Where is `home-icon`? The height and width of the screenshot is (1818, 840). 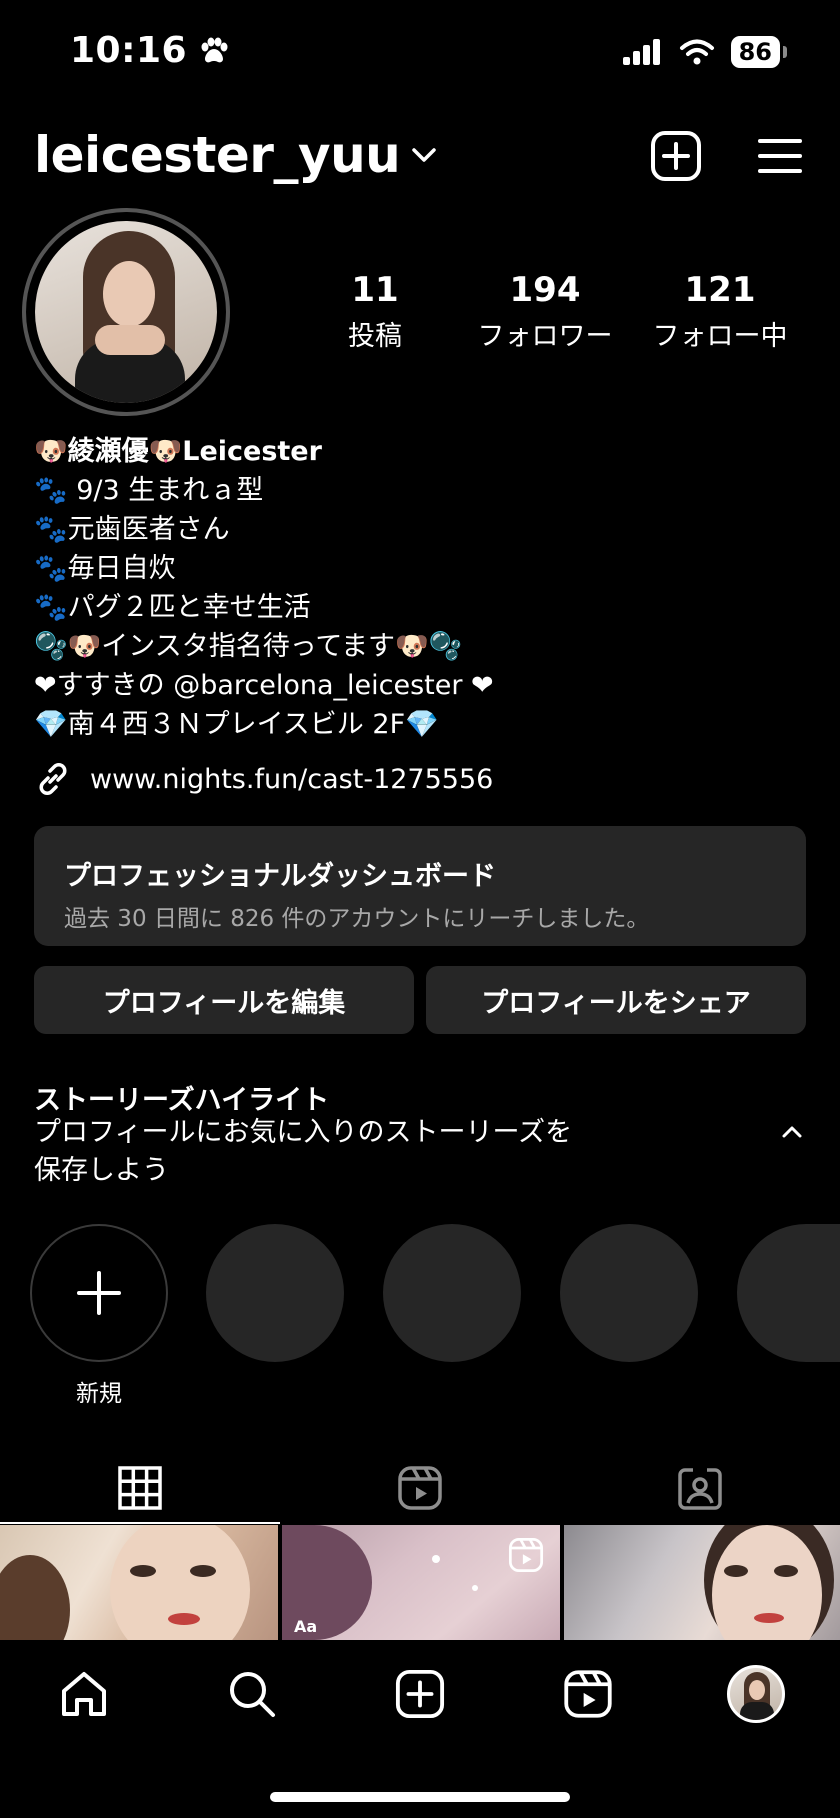 home-icon is located at coordinates (84, 1694).